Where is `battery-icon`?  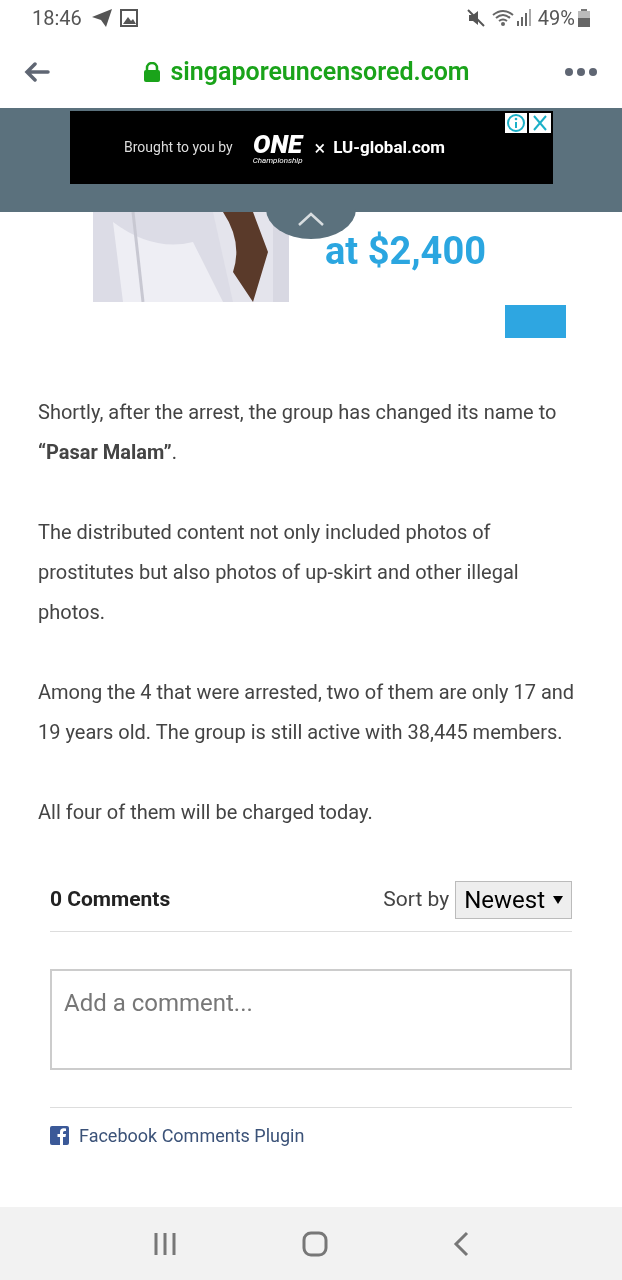 battery-icon is located at coordinates (584, 18).